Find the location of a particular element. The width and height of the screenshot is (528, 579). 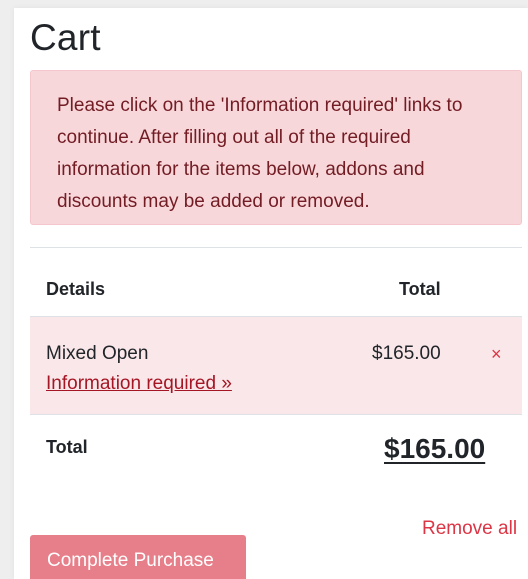

column-header-details: Details is located at coordinates (76, 289).